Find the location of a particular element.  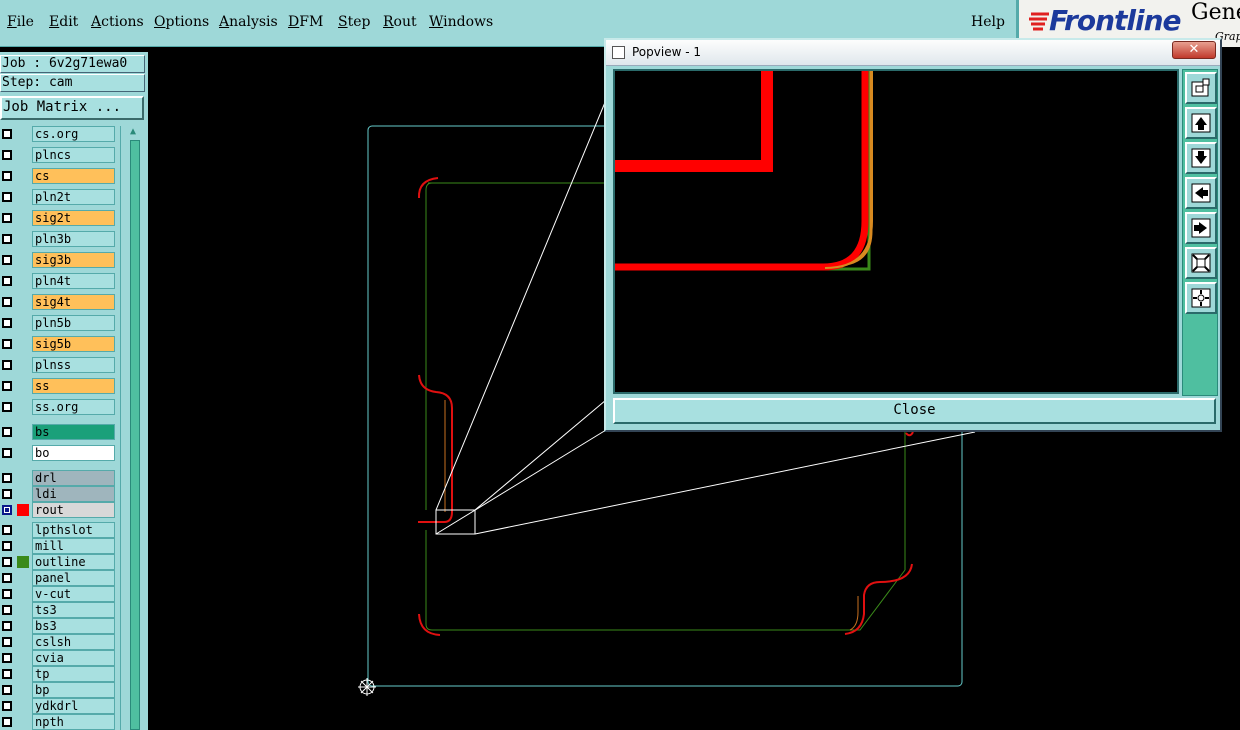

popview-close-button: Close is located at coordinates (914, 411).